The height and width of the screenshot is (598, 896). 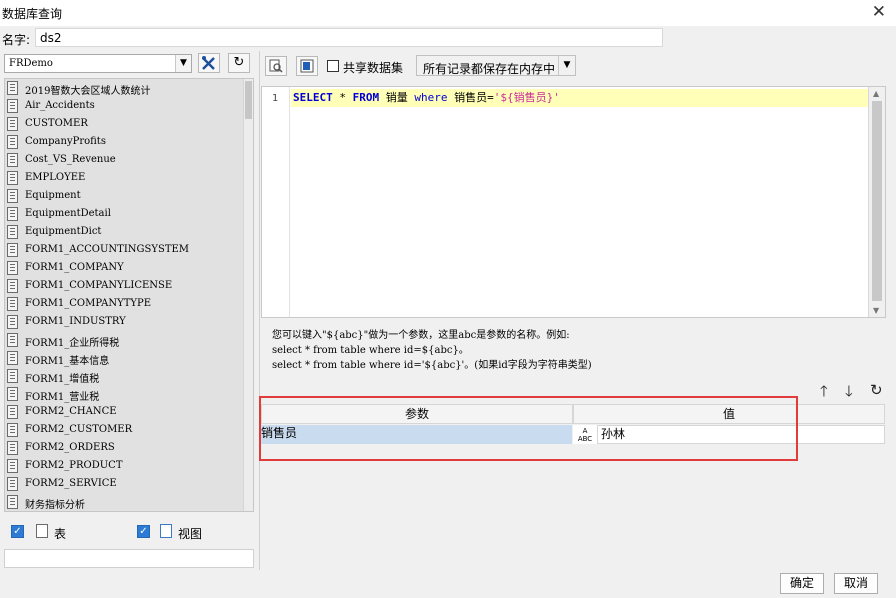 I want to click on table-list-item: FORM1_INDUSTRY, so click(x=125, y=322).